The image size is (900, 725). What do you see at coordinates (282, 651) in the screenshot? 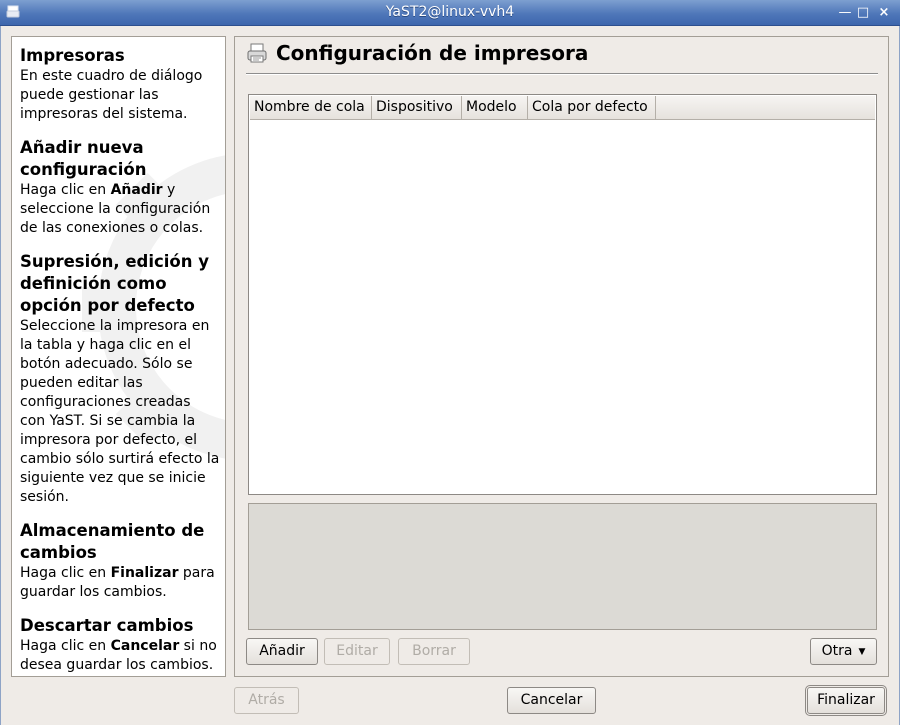
I see `add-button: Añadir` at bounding box center [282, 651].